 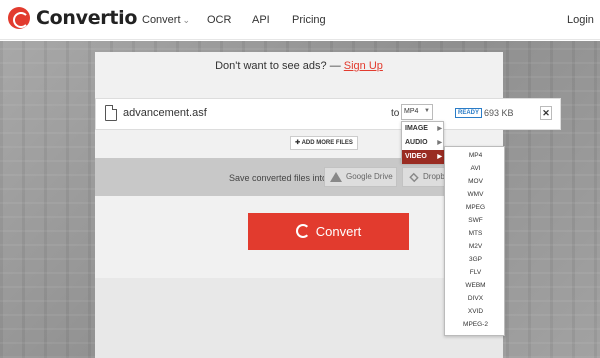 I want to click on chevron-down-icon: ⌄, so click(x=186, y=20).